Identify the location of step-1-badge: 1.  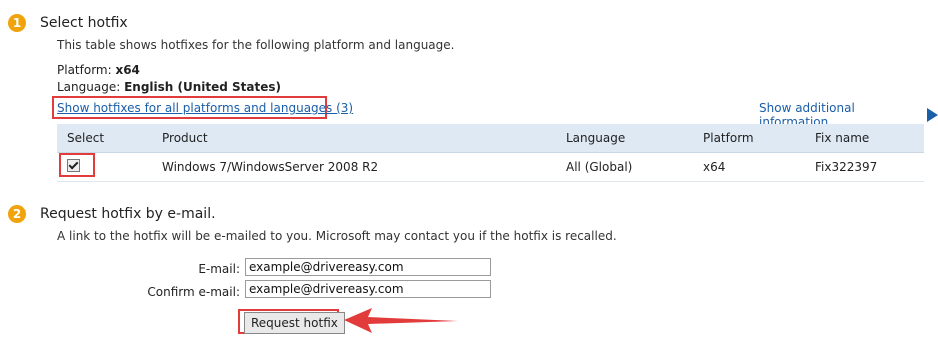
(17, 23).